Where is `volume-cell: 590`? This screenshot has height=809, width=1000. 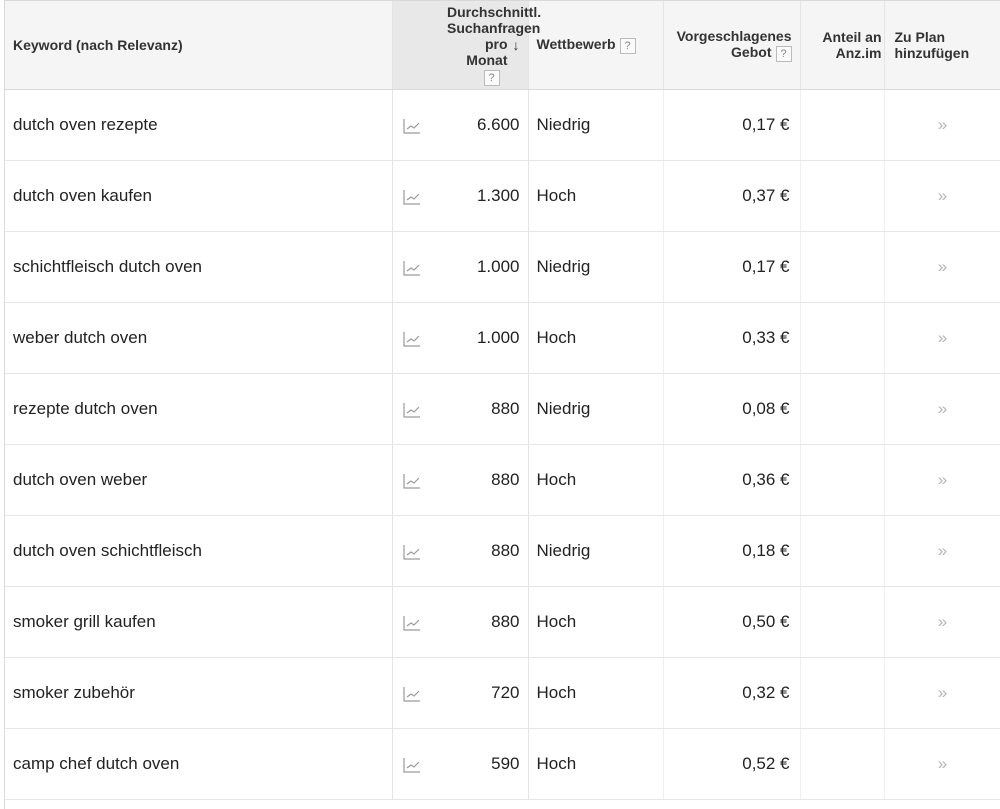
volume-cell: 590 is located at coordinates (484, 764).